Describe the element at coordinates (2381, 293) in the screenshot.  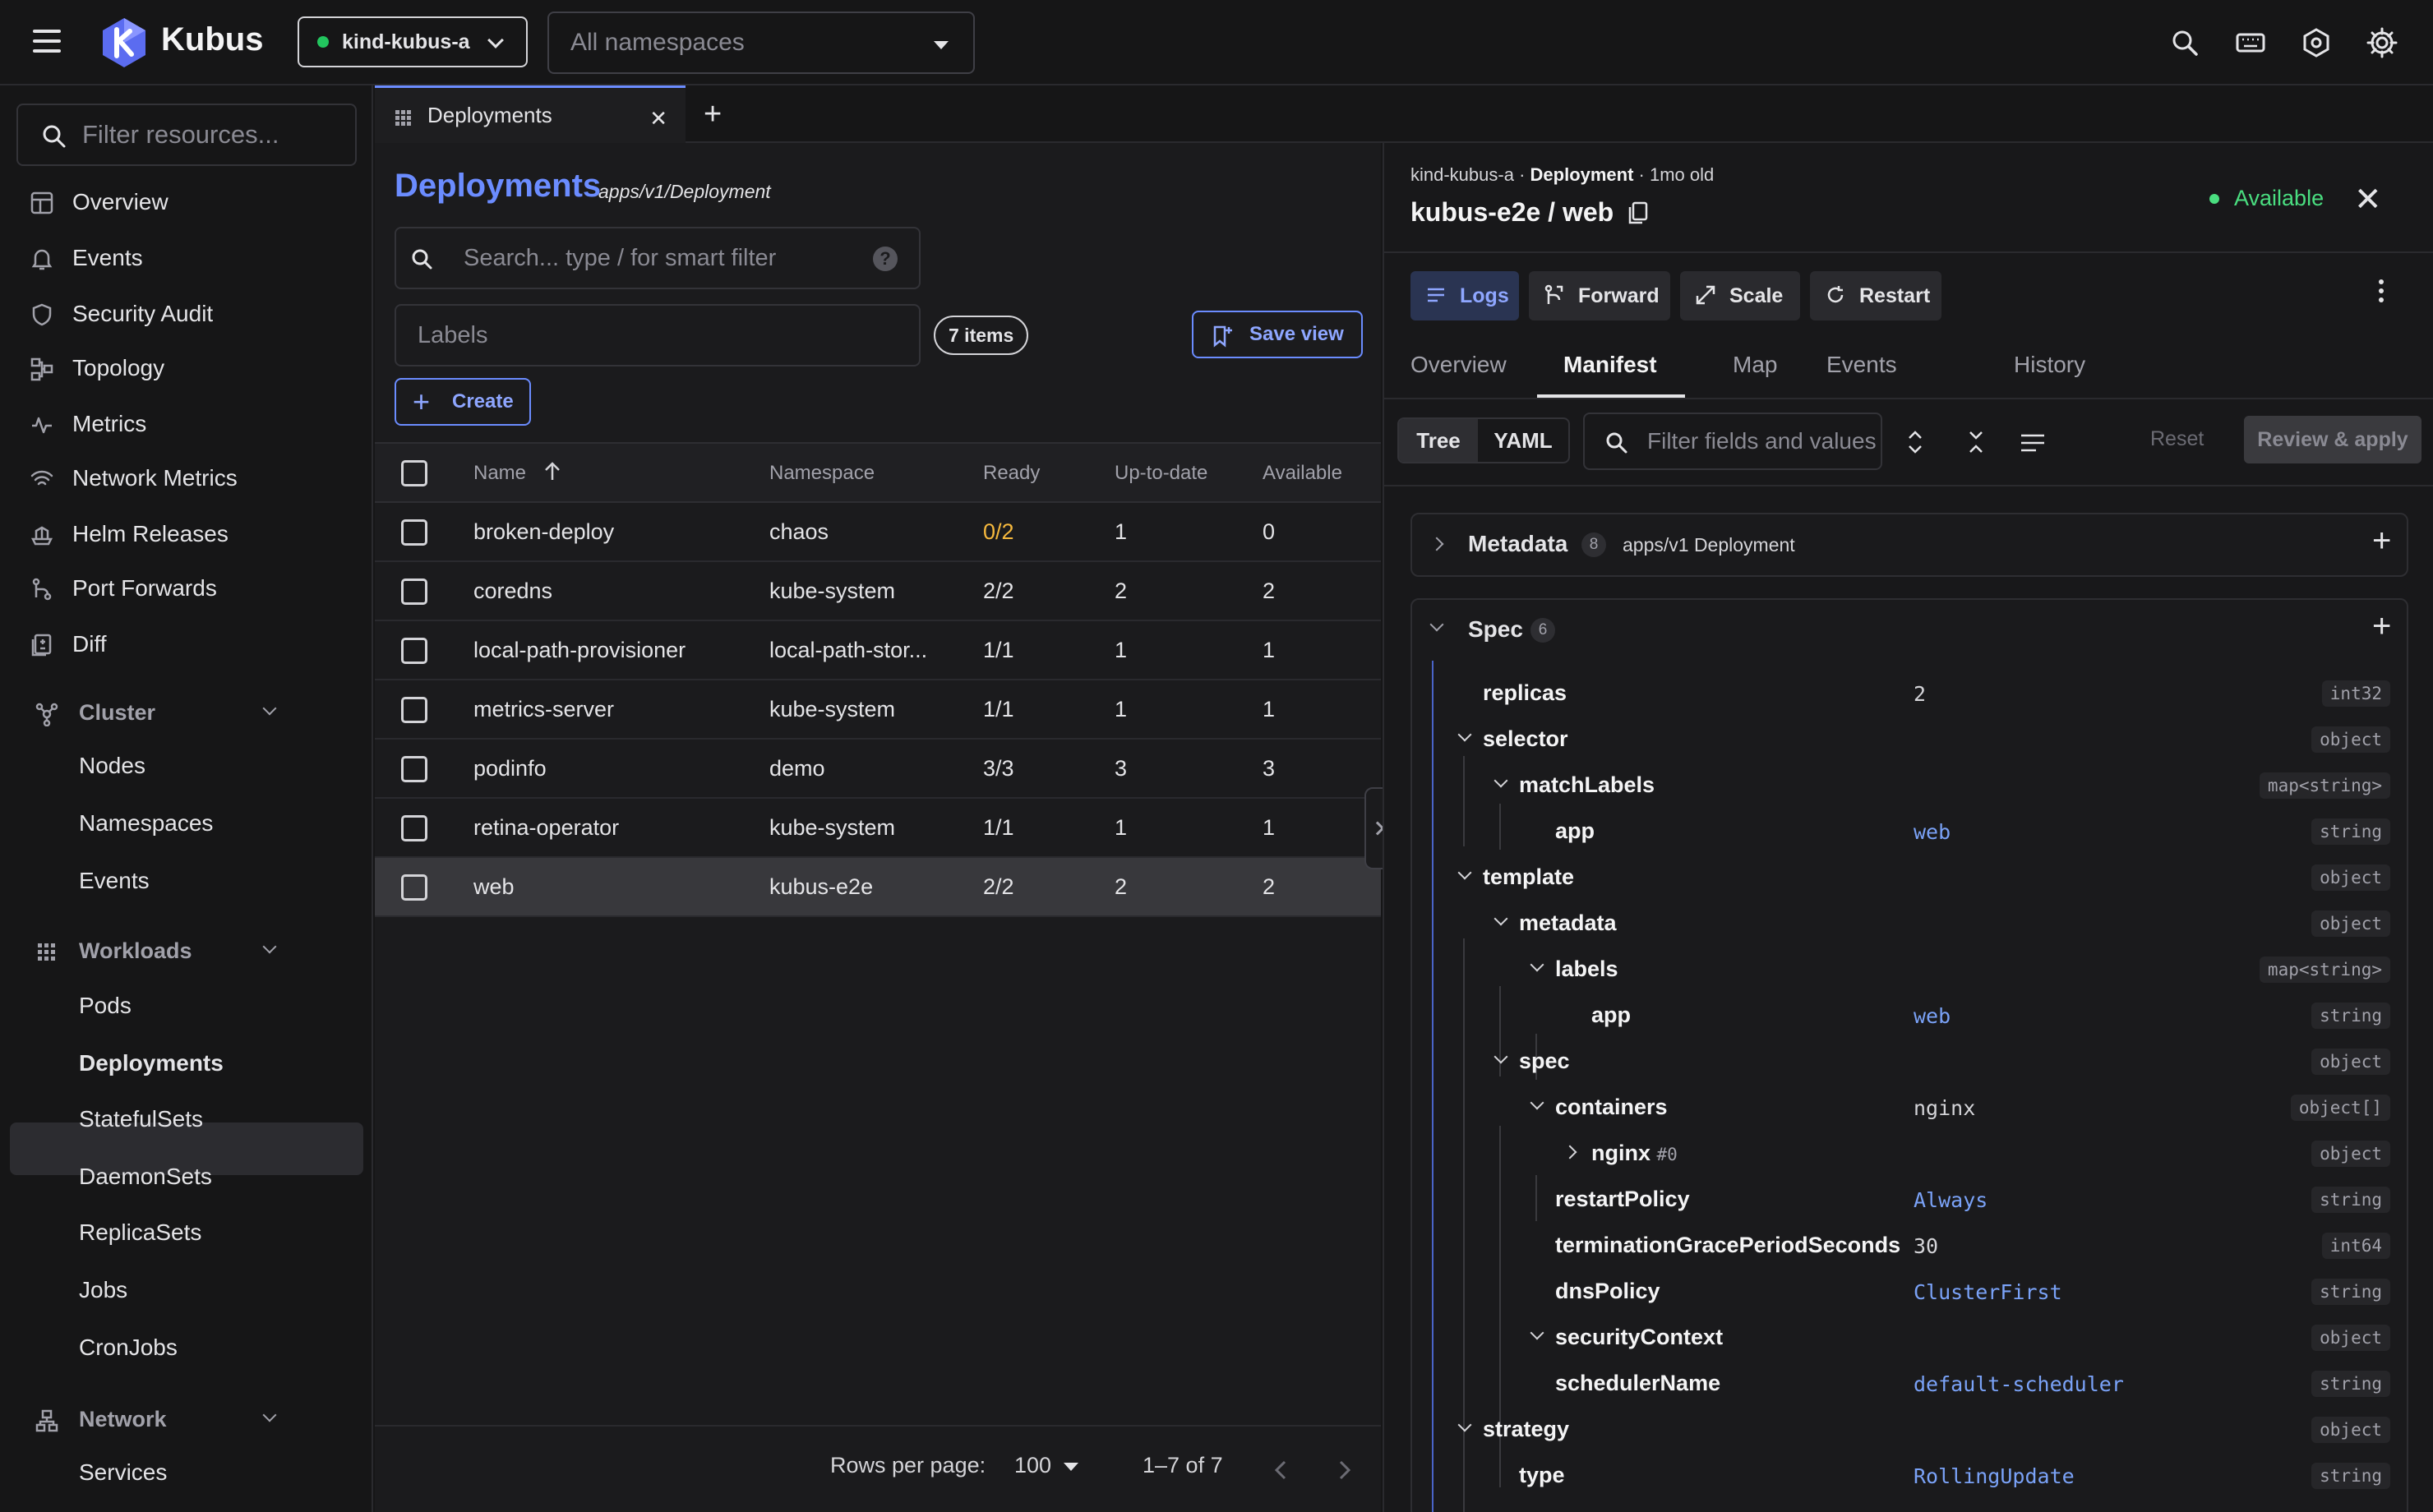
I see `more-actions-icon` at that location.